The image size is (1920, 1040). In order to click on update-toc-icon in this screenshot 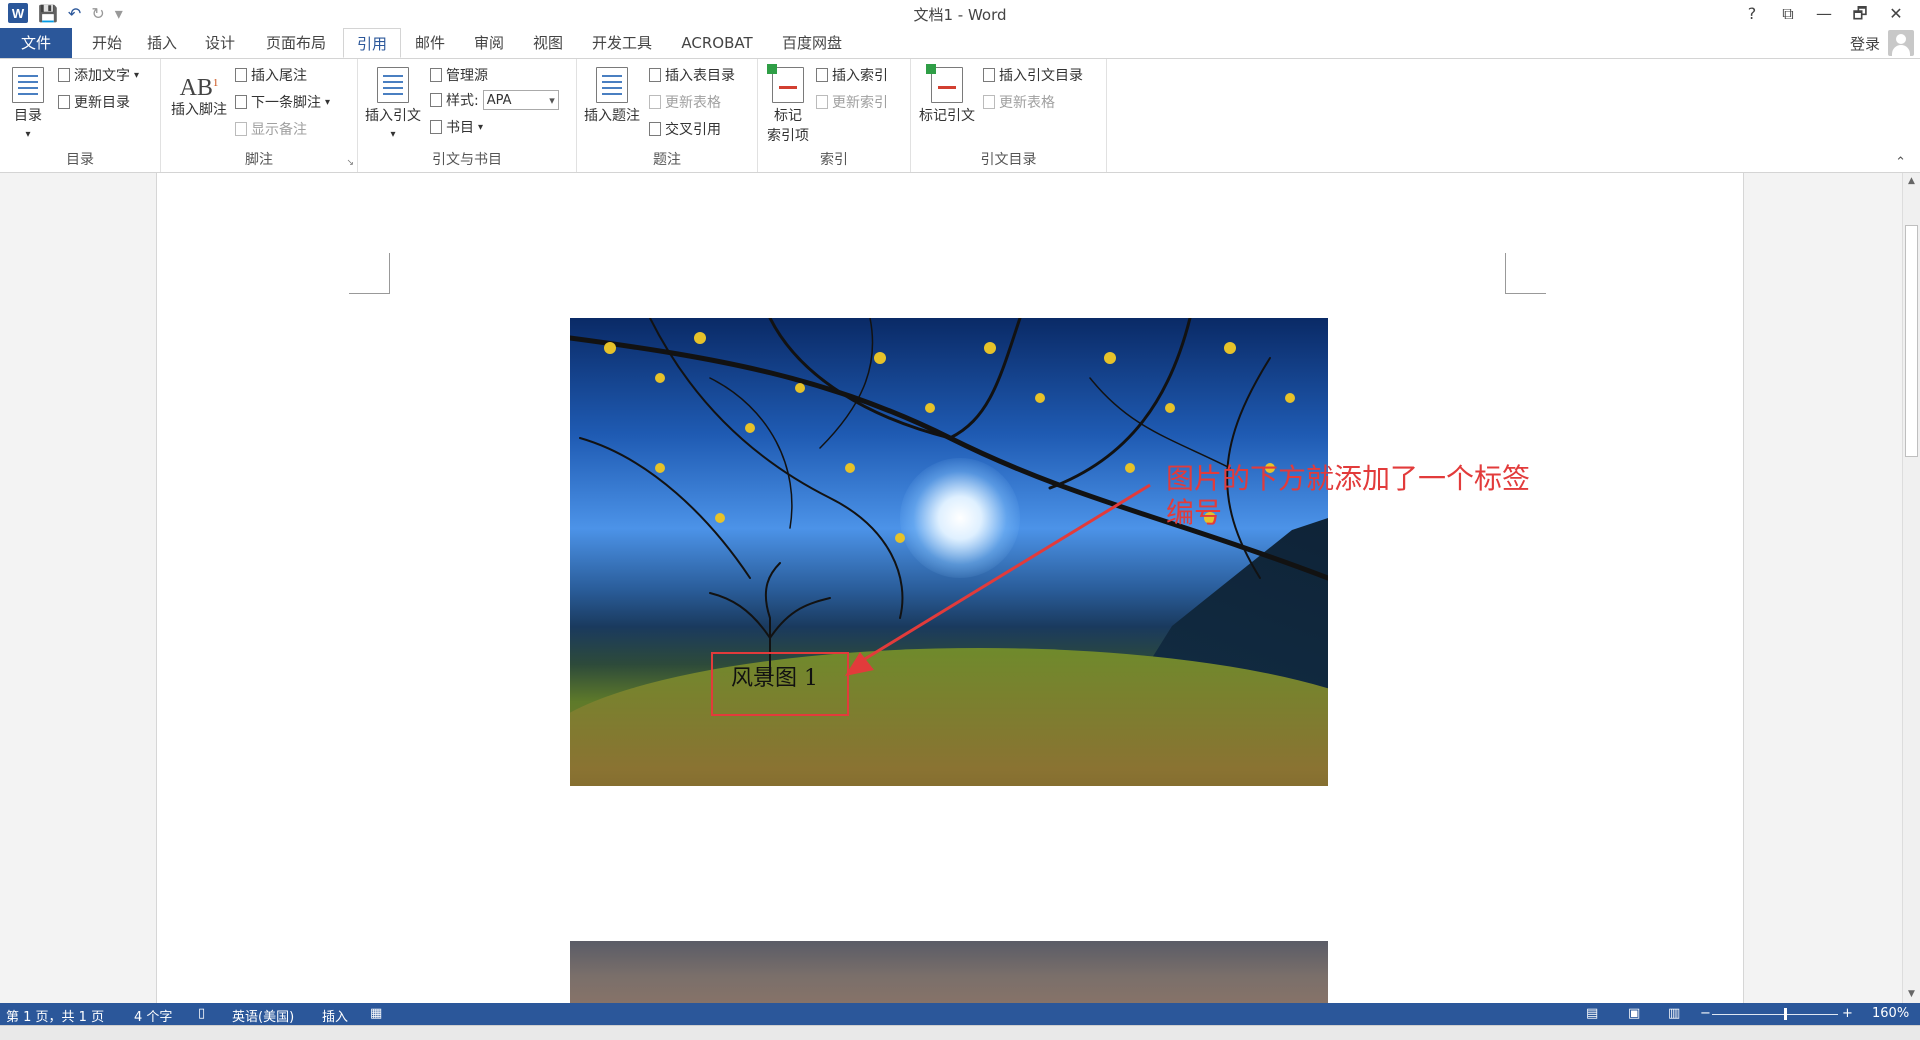, I will do `click(64, 102)`.